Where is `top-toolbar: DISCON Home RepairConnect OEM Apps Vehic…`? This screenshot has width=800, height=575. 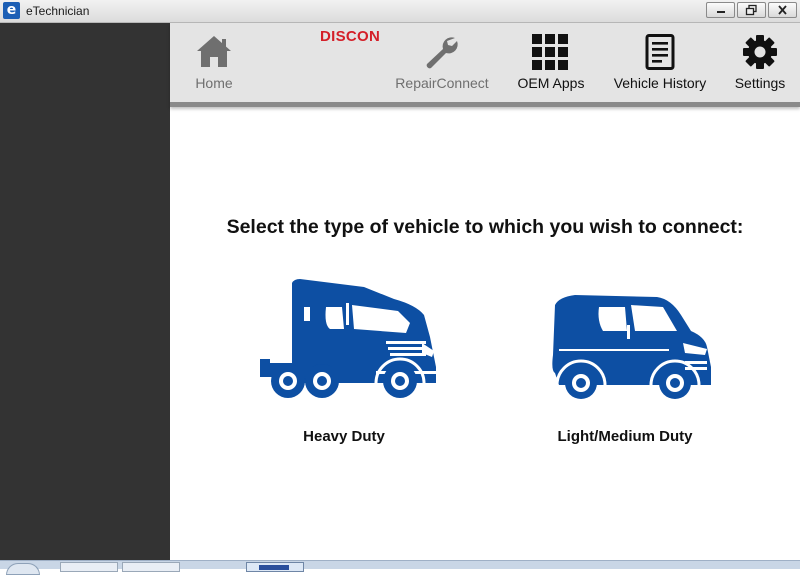 top-toolbar: DISCON Home RepairConnect OEM Apps Vehic… is located at coordinates (485, 65).